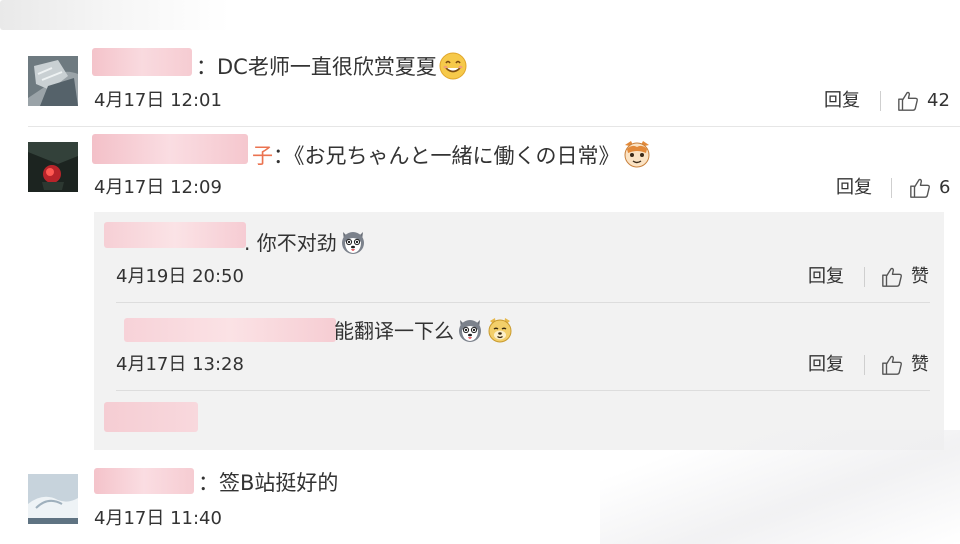 The image size is (960, 544). What do you see at coordinates (316, 67) in the screenshot?
I see `comment-body: ：DC老师一直很欣赏夏夏` at bounding box center [316, 67].